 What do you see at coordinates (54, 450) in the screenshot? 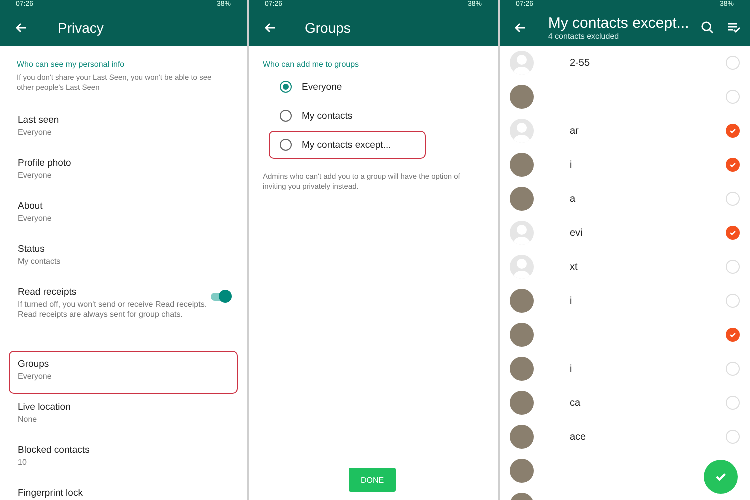
I see `setting-label: Blocked contacts` at bounding box center [54, 450].